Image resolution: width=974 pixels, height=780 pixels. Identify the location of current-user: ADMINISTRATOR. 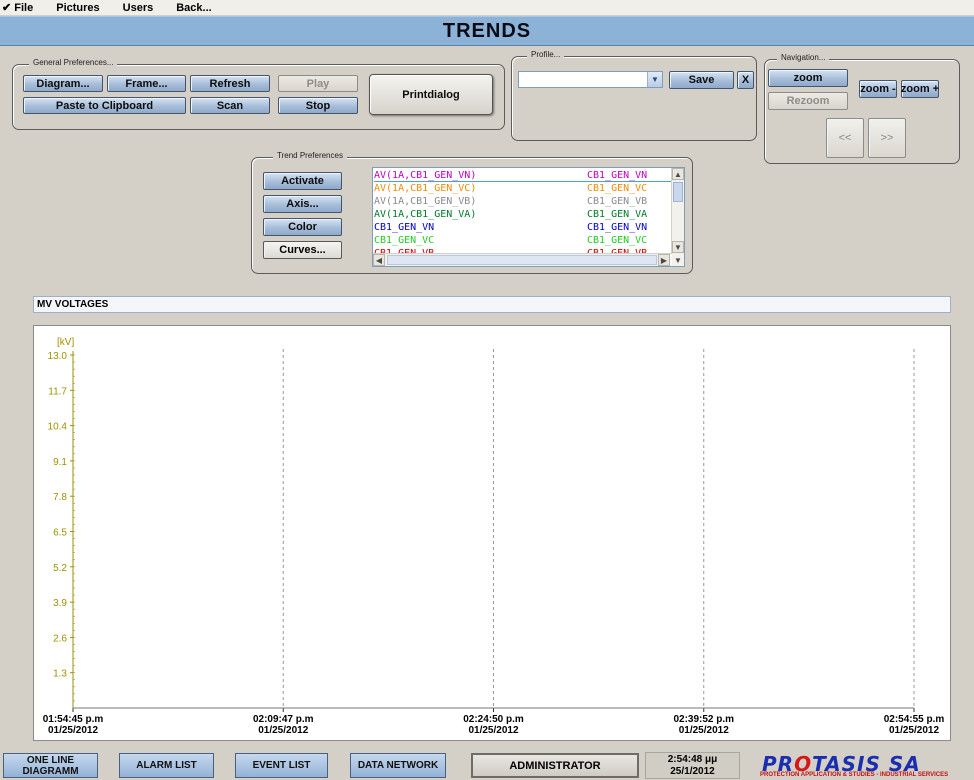
(555, 765).